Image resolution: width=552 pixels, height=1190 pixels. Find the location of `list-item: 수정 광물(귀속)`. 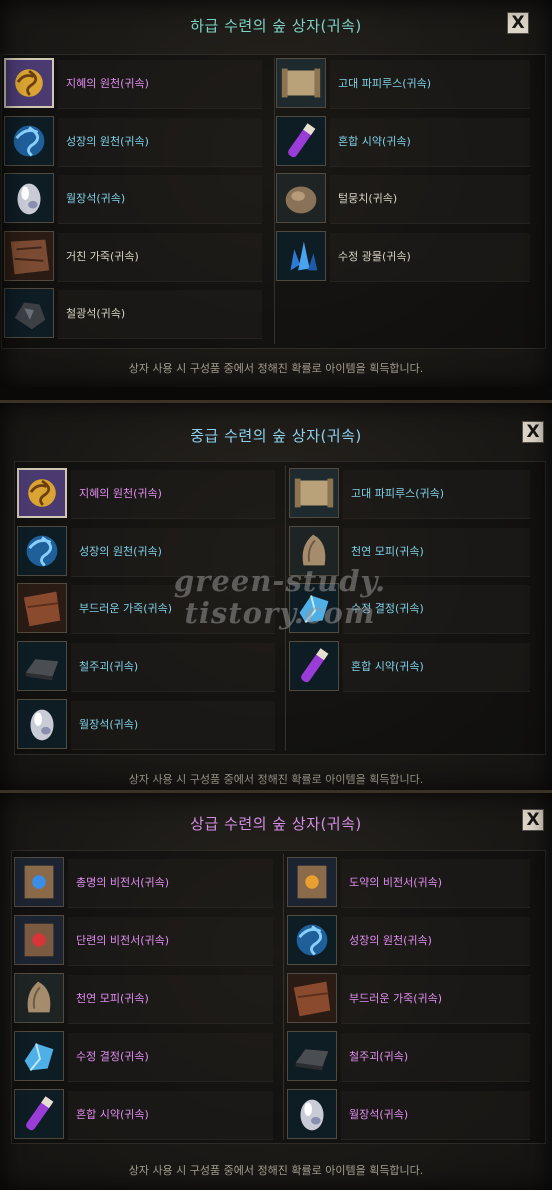

list-item: 수정 광물(귀속) is located at coordinates (407, 257).